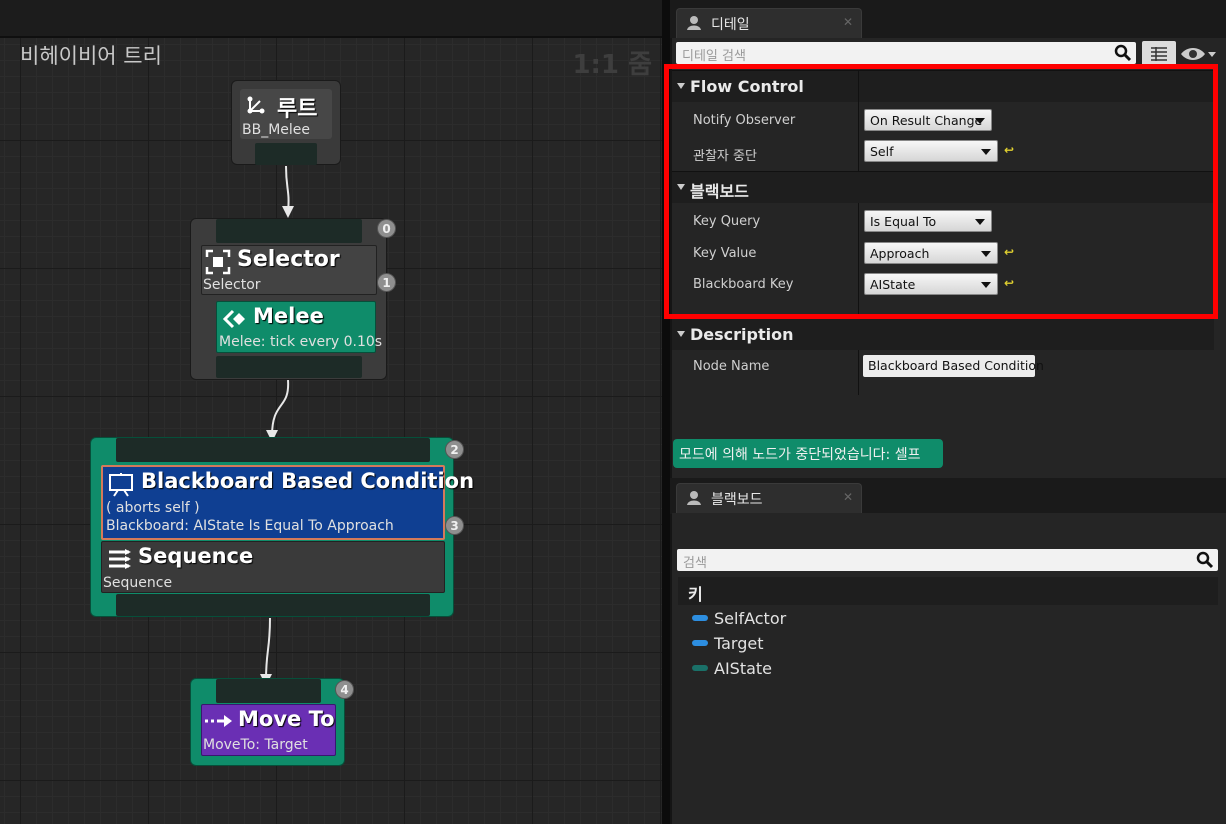  Describe the element at coordinates (742, 334) in the screenshot. I see `description-label: Description` at that location.